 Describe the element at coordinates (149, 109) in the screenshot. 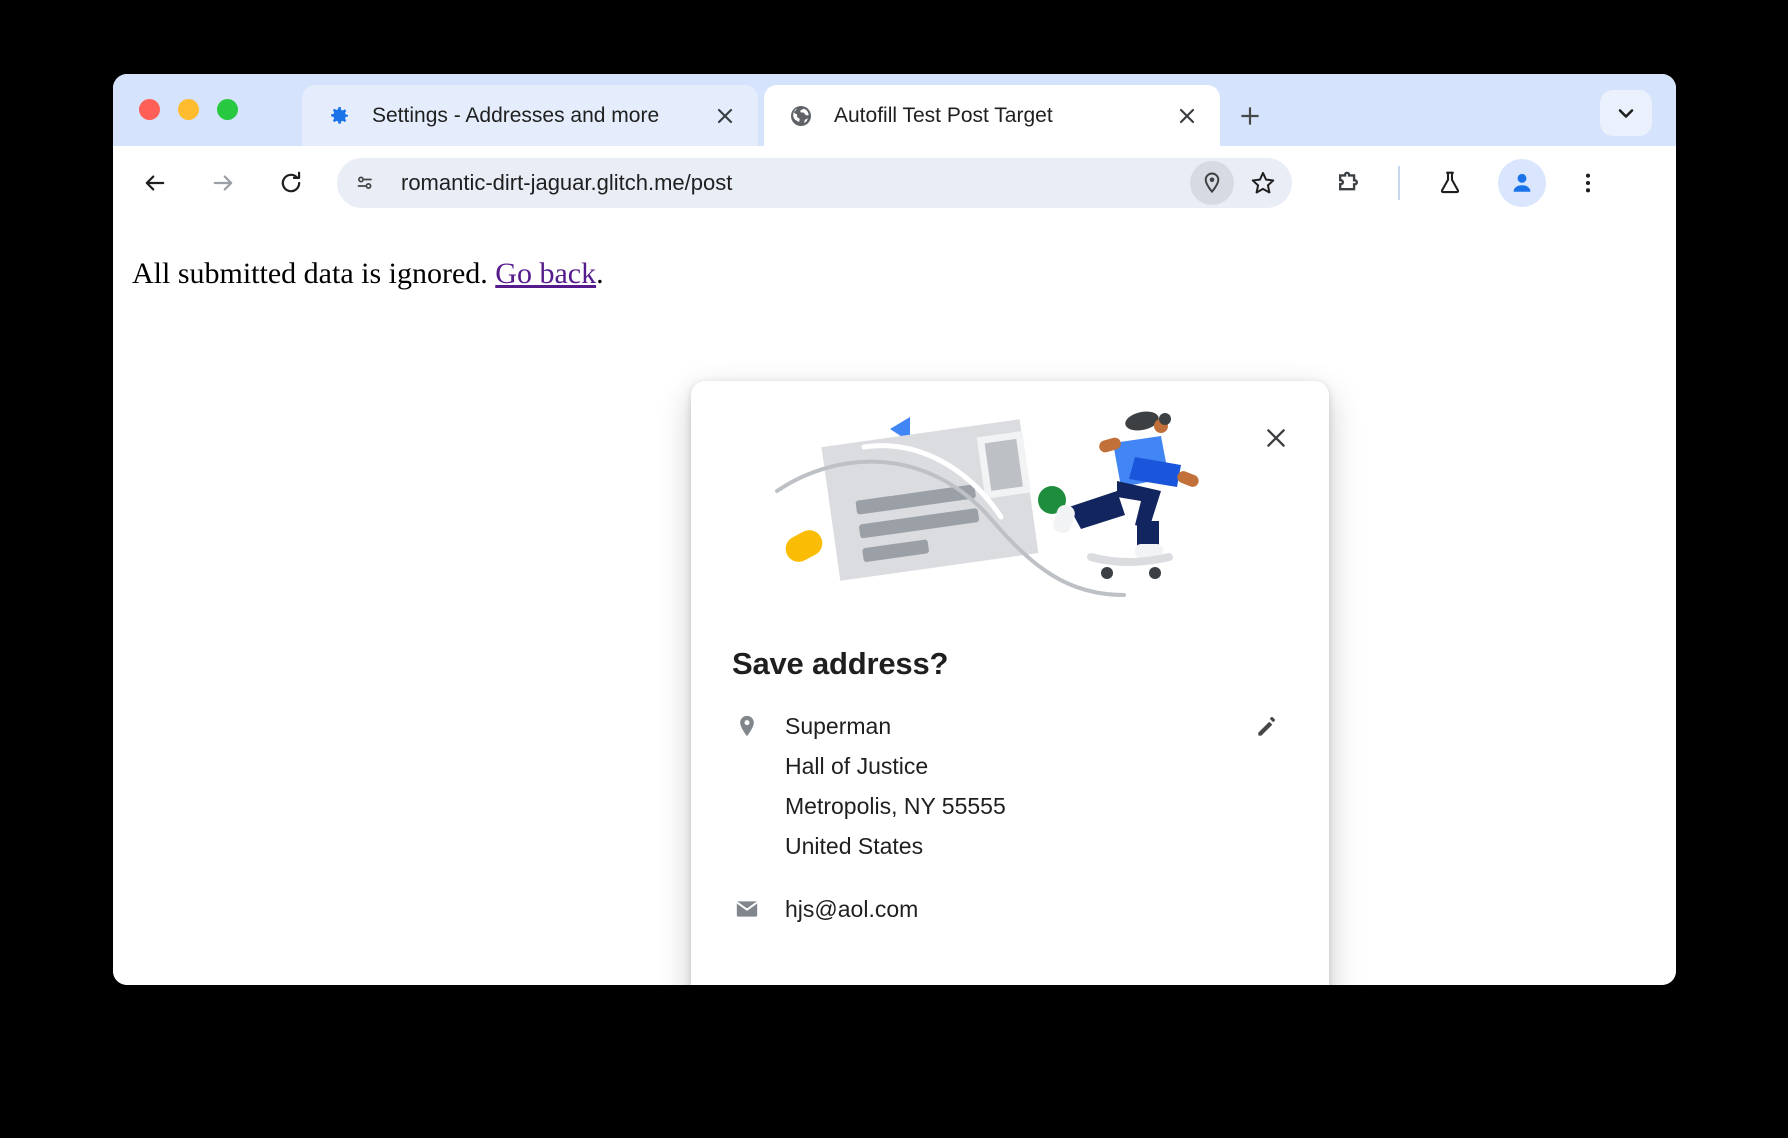

I see `close-window-button` at that location.